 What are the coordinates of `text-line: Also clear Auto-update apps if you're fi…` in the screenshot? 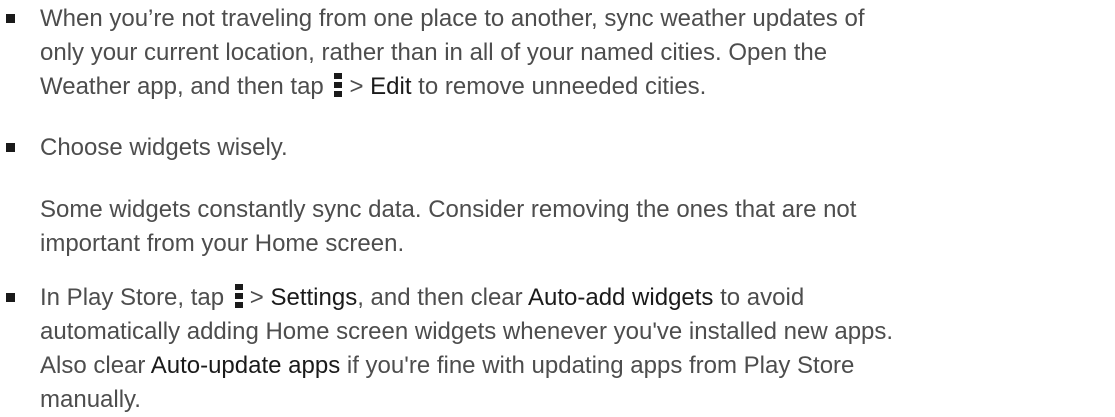 It's located at (575, 366).